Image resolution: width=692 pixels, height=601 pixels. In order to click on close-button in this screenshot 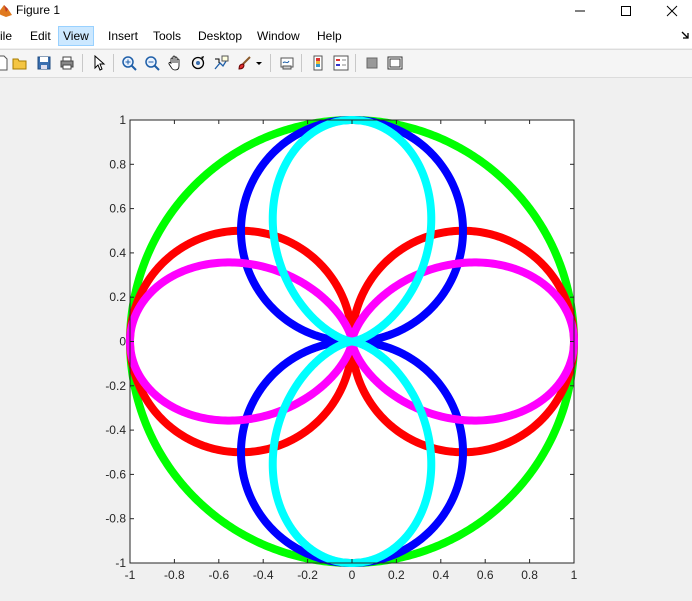, I will do `click(670, 11)`.